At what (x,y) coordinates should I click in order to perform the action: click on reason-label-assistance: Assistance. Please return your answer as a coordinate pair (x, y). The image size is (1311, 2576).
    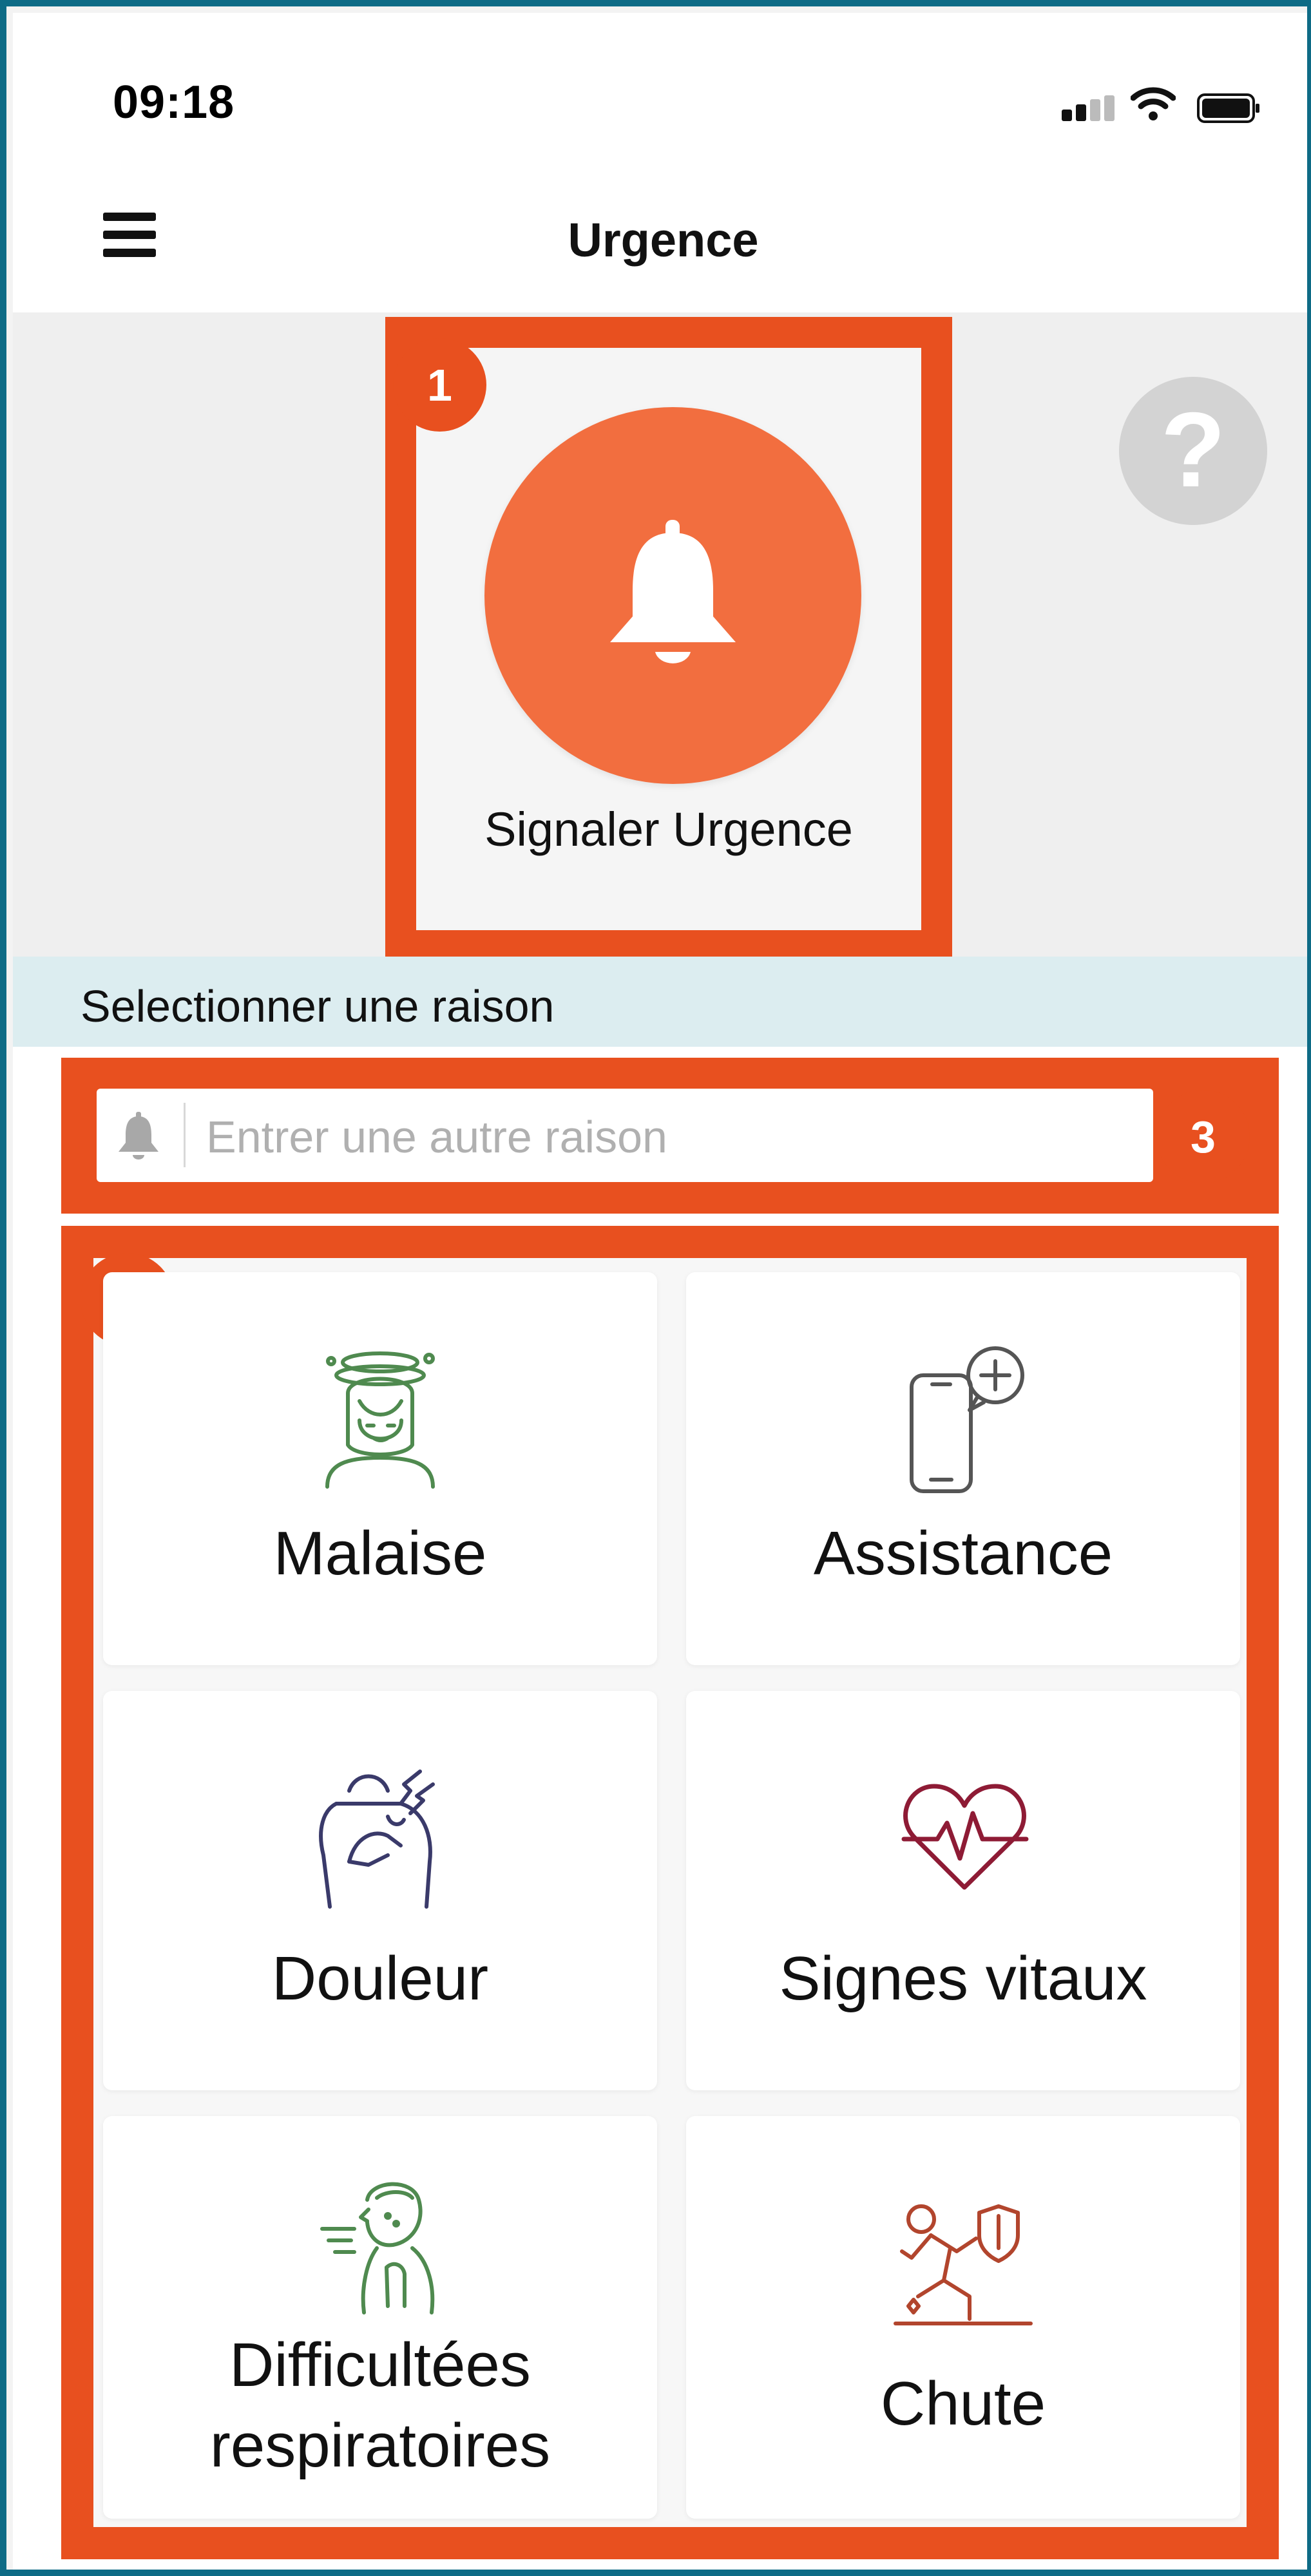
    Looking at the image, I should click on (963, 1553).